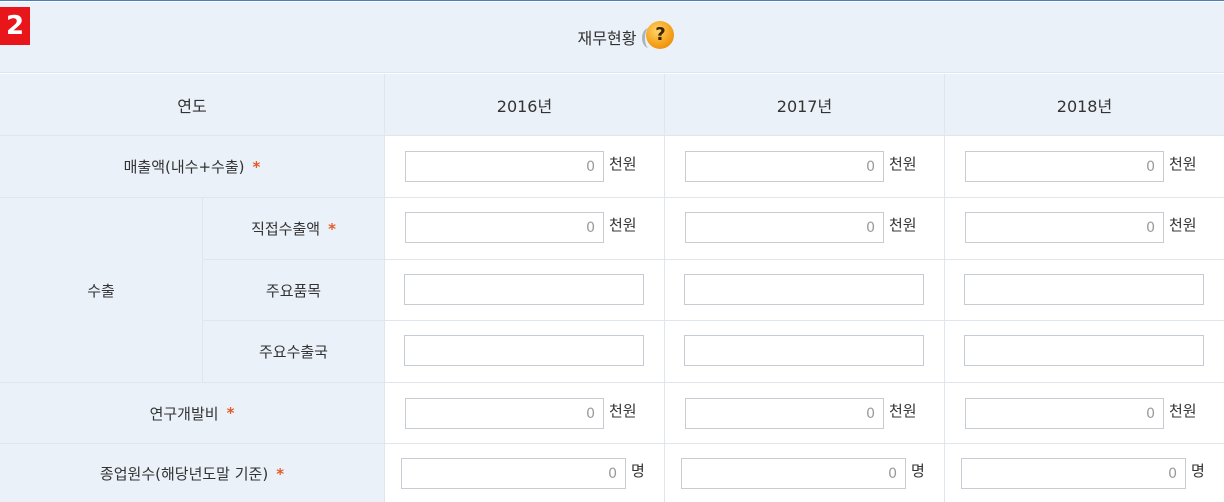 Image resolution: width=1224 pixels, height=502 pixels. What do you see at coordinates (504, 166) in the screenshot?
I see `sales-2016-input` at bounding box center [504, 166].